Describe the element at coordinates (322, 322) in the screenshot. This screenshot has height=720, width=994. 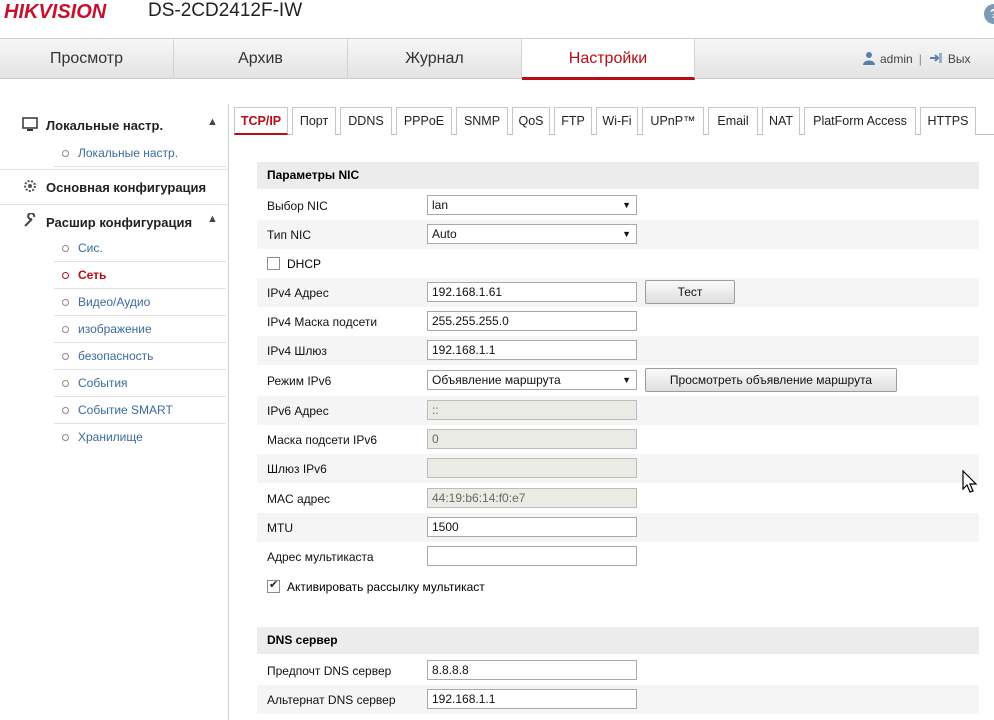
I see `ipv4-mask-label: IPv4 Маска подсети` at that location.